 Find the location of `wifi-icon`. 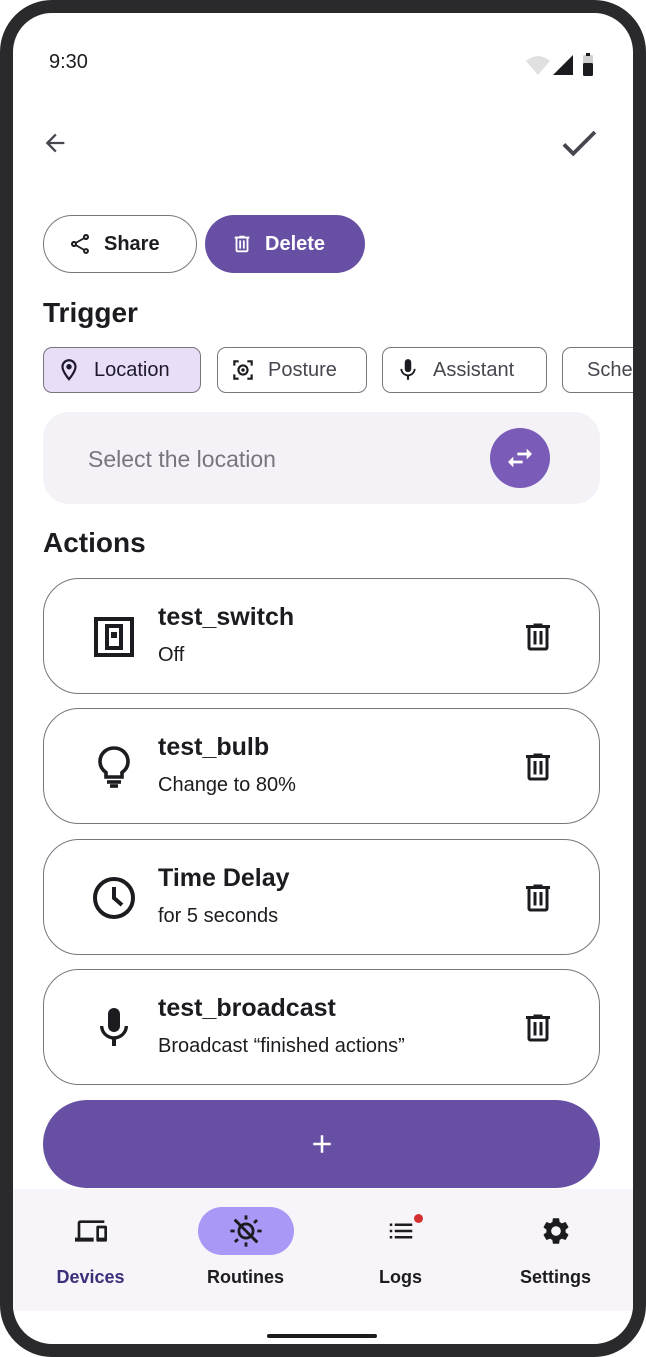

wifi-icon is located at coordinates (559, 64).